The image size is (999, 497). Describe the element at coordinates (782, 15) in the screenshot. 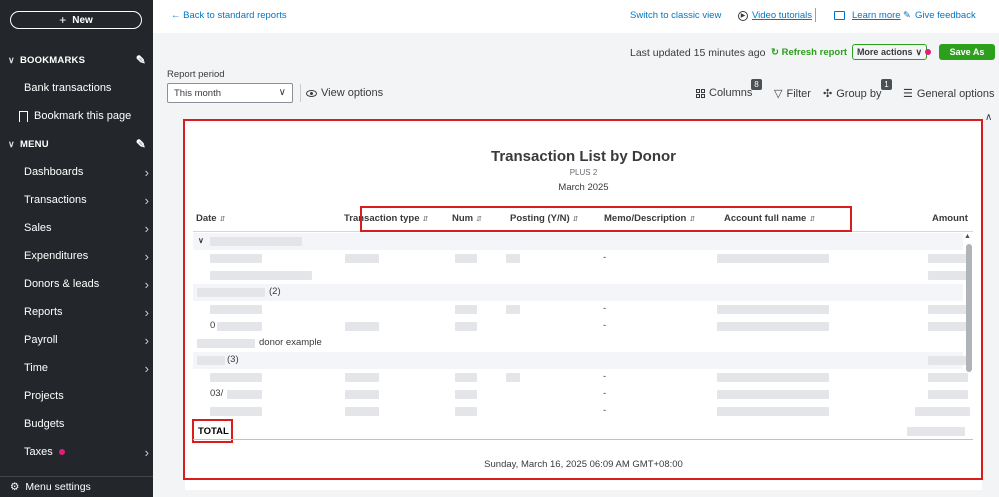

I see `video-tutorials-label: Video tutorials` at that location.